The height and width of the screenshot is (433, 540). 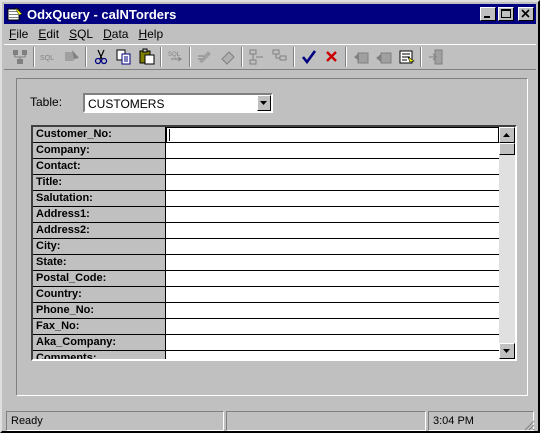 What do you see at coordinates (99, 263) in the screenshot?
I see `field-label: State:` at bounding box center [99, 263].